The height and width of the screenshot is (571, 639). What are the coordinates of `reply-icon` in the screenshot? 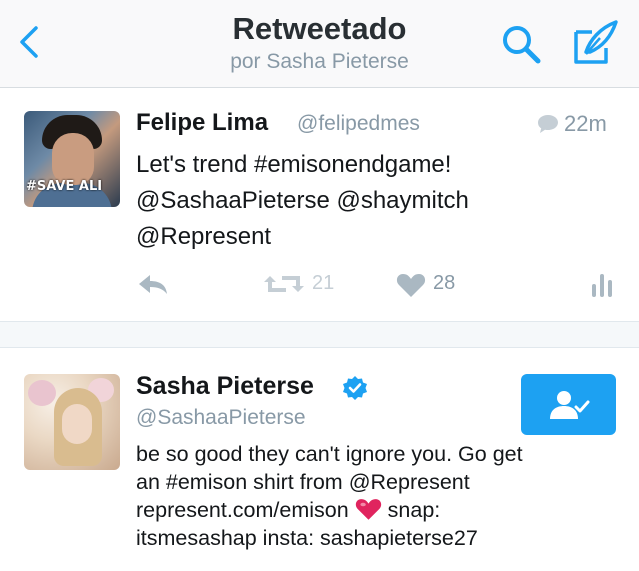 It's located at (153, 284).